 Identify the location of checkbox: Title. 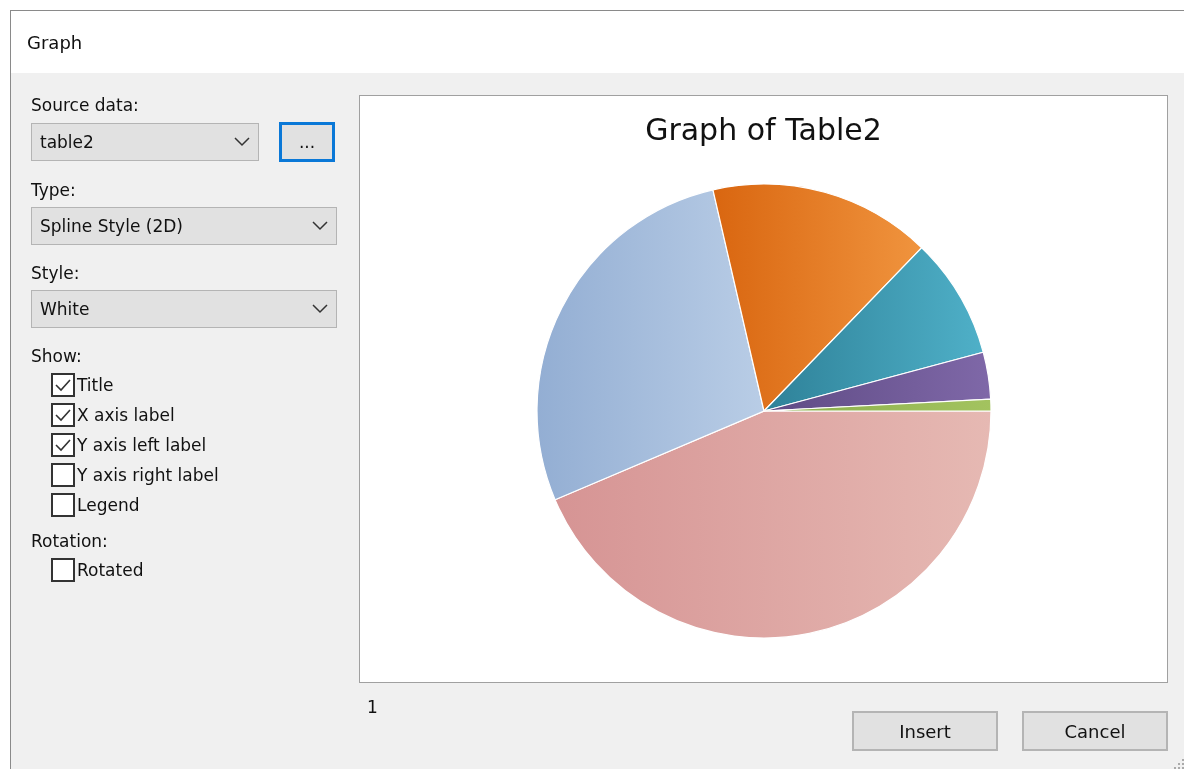
(195, 385).